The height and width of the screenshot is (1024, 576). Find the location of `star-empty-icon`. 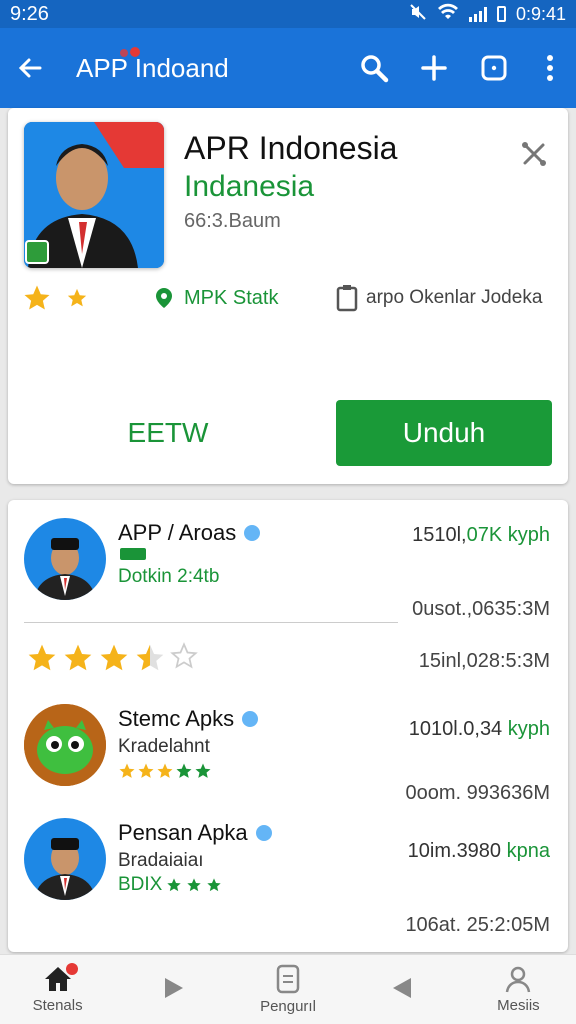

star-empty-icon is located at coordinates (184, 655).